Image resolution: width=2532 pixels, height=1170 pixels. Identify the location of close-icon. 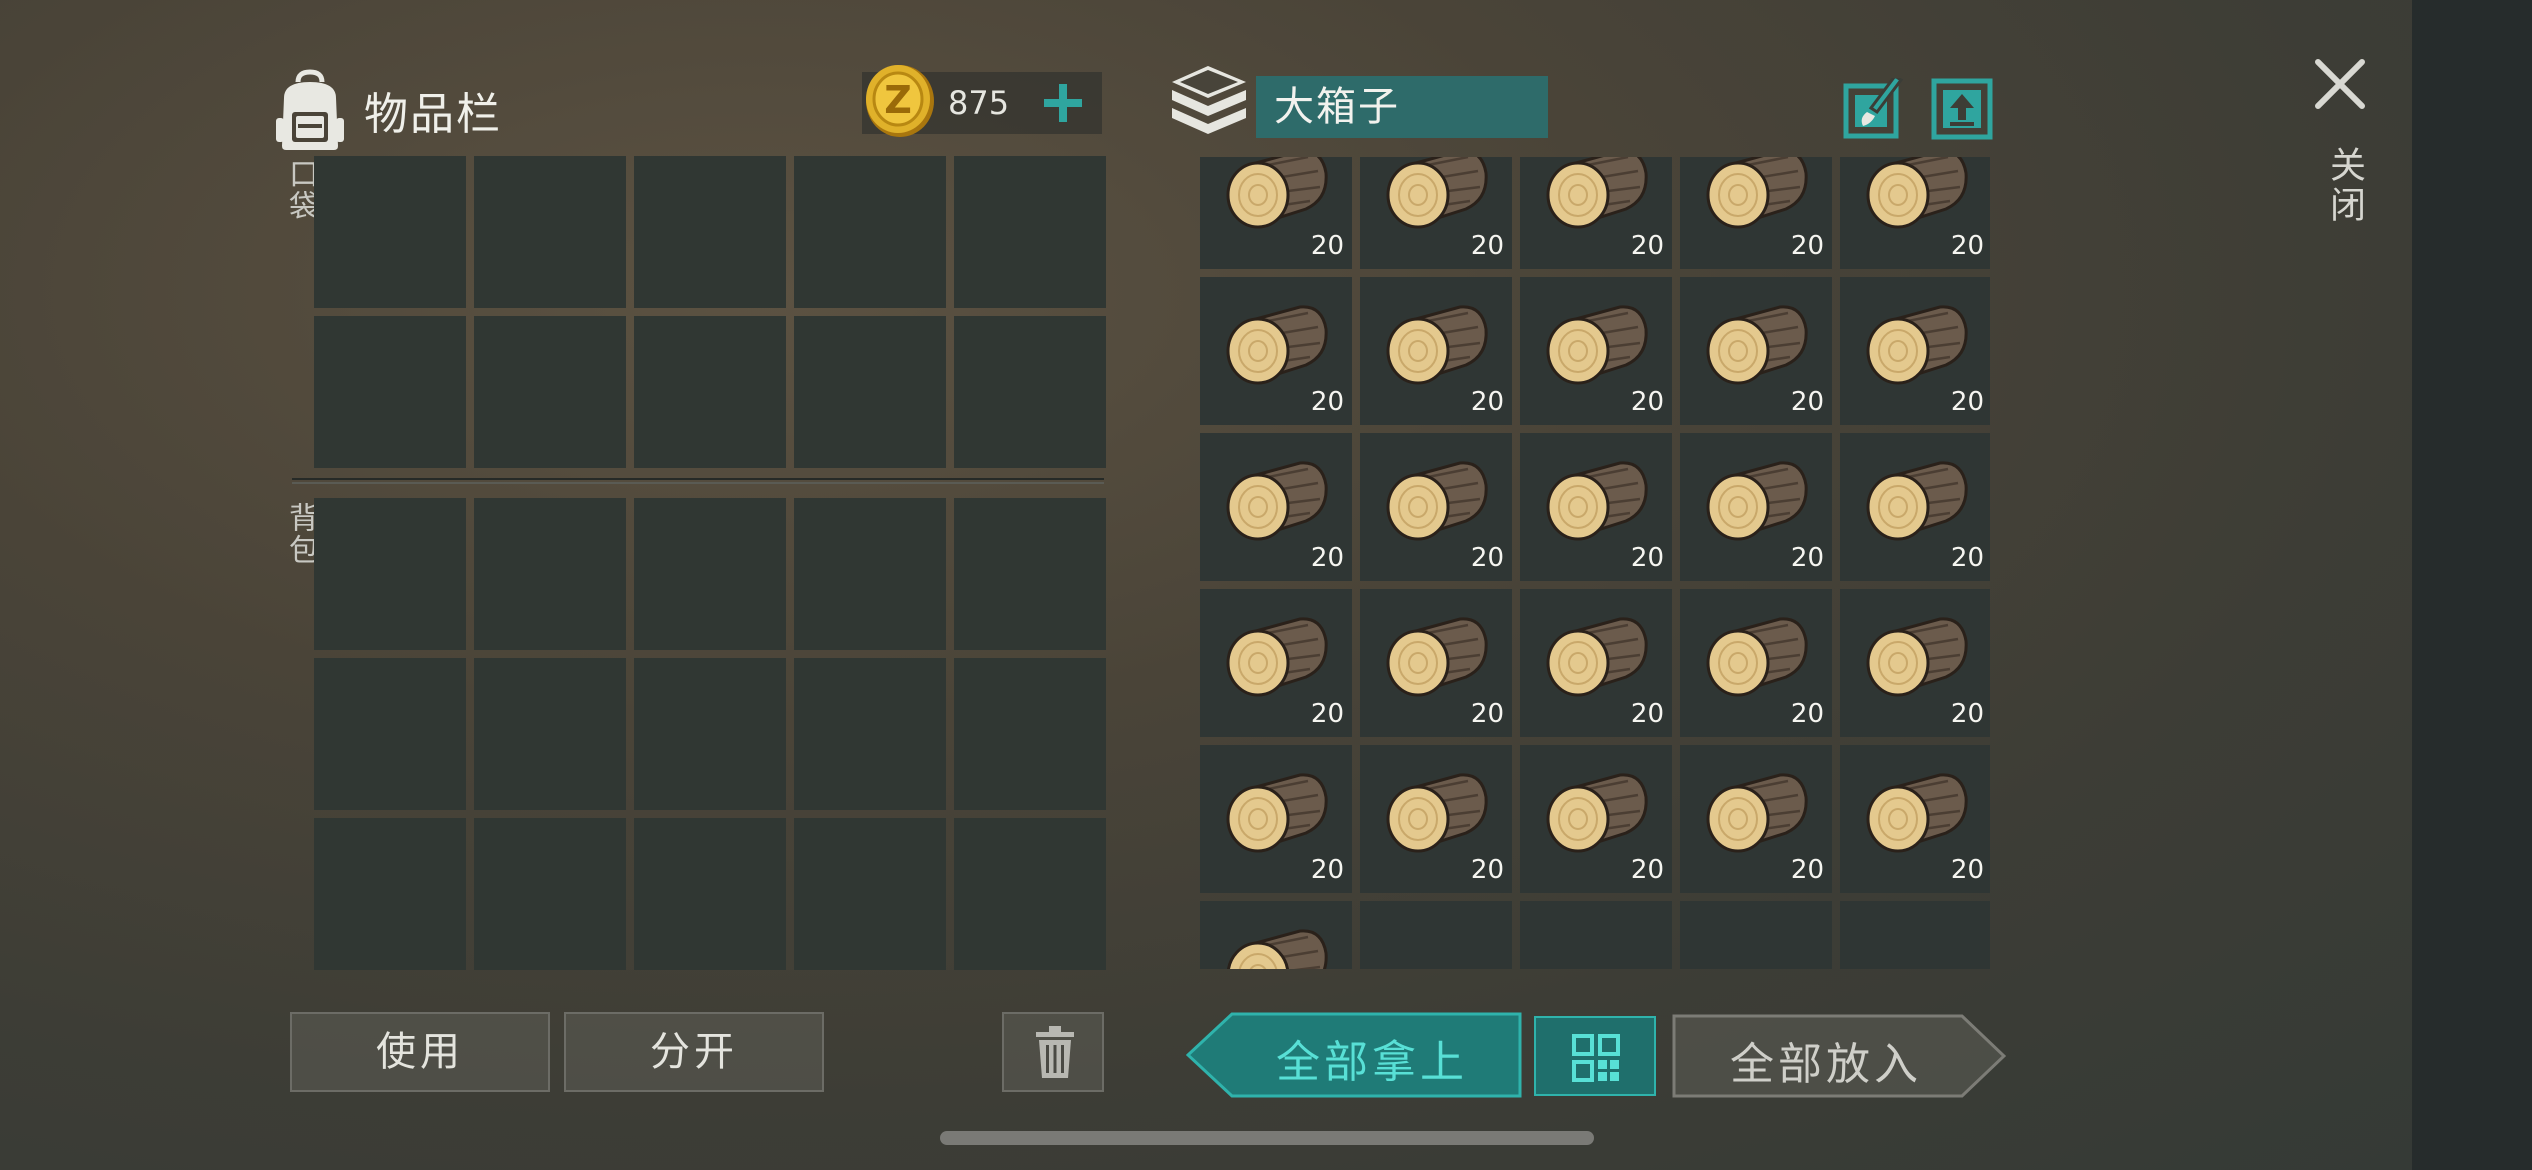
(2340, 84).